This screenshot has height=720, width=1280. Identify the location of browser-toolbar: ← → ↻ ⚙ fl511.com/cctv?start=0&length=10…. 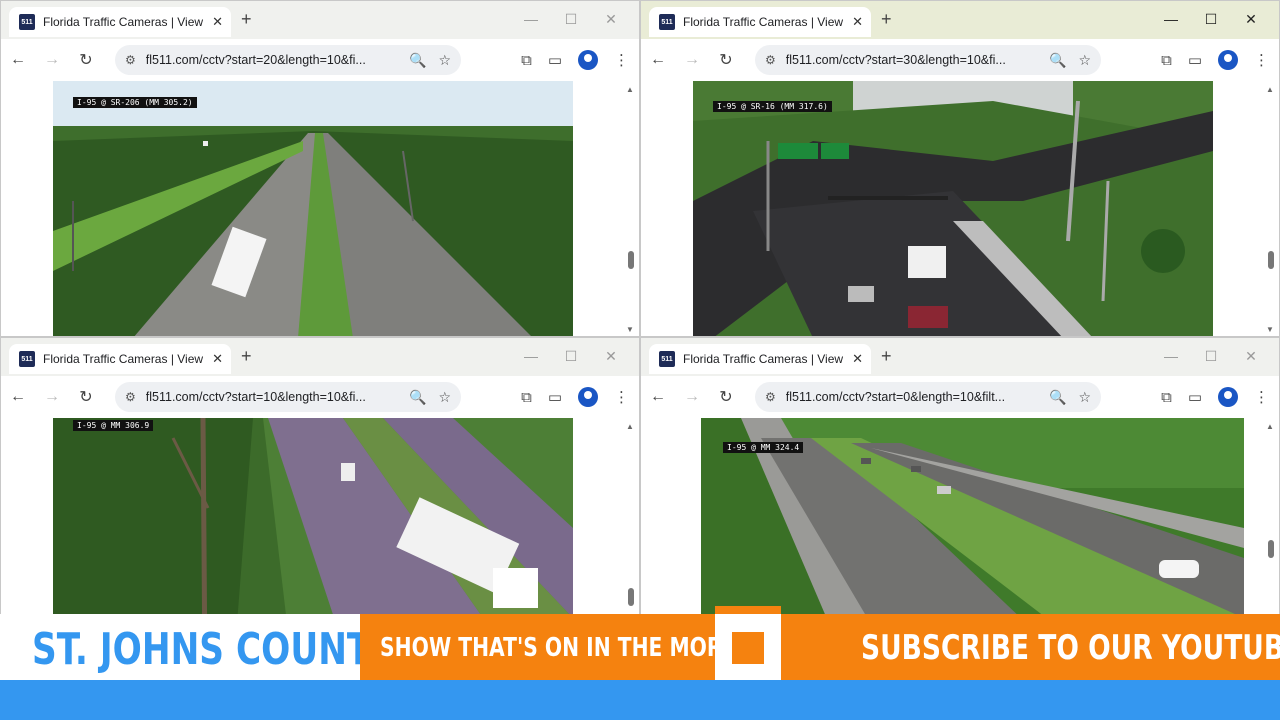
(960, 397).